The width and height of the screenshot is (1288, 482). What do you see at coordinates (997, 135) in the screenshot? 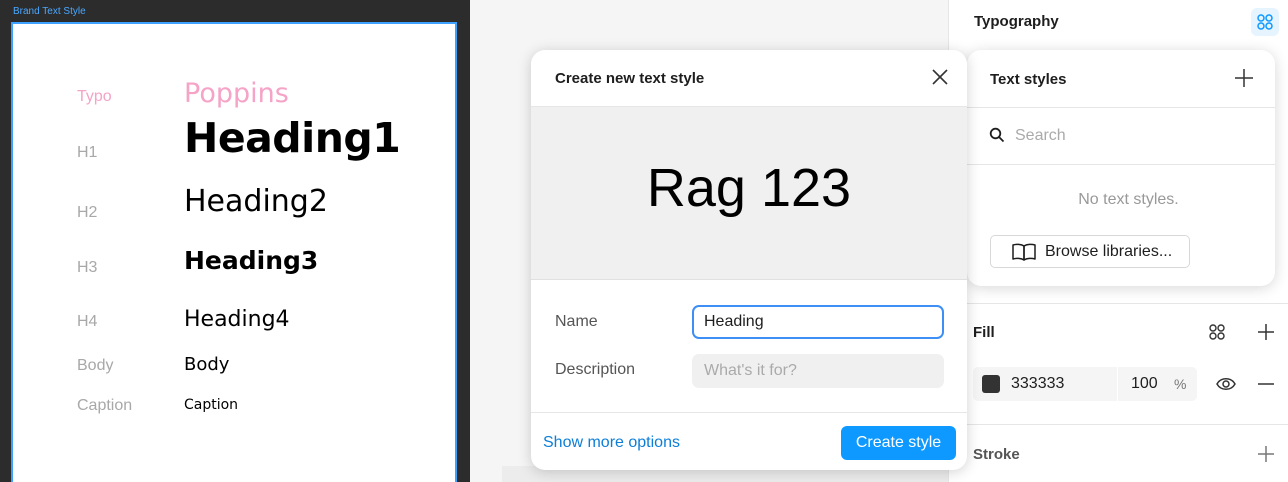
I see `search-icon` at bounding box center [997, 135].